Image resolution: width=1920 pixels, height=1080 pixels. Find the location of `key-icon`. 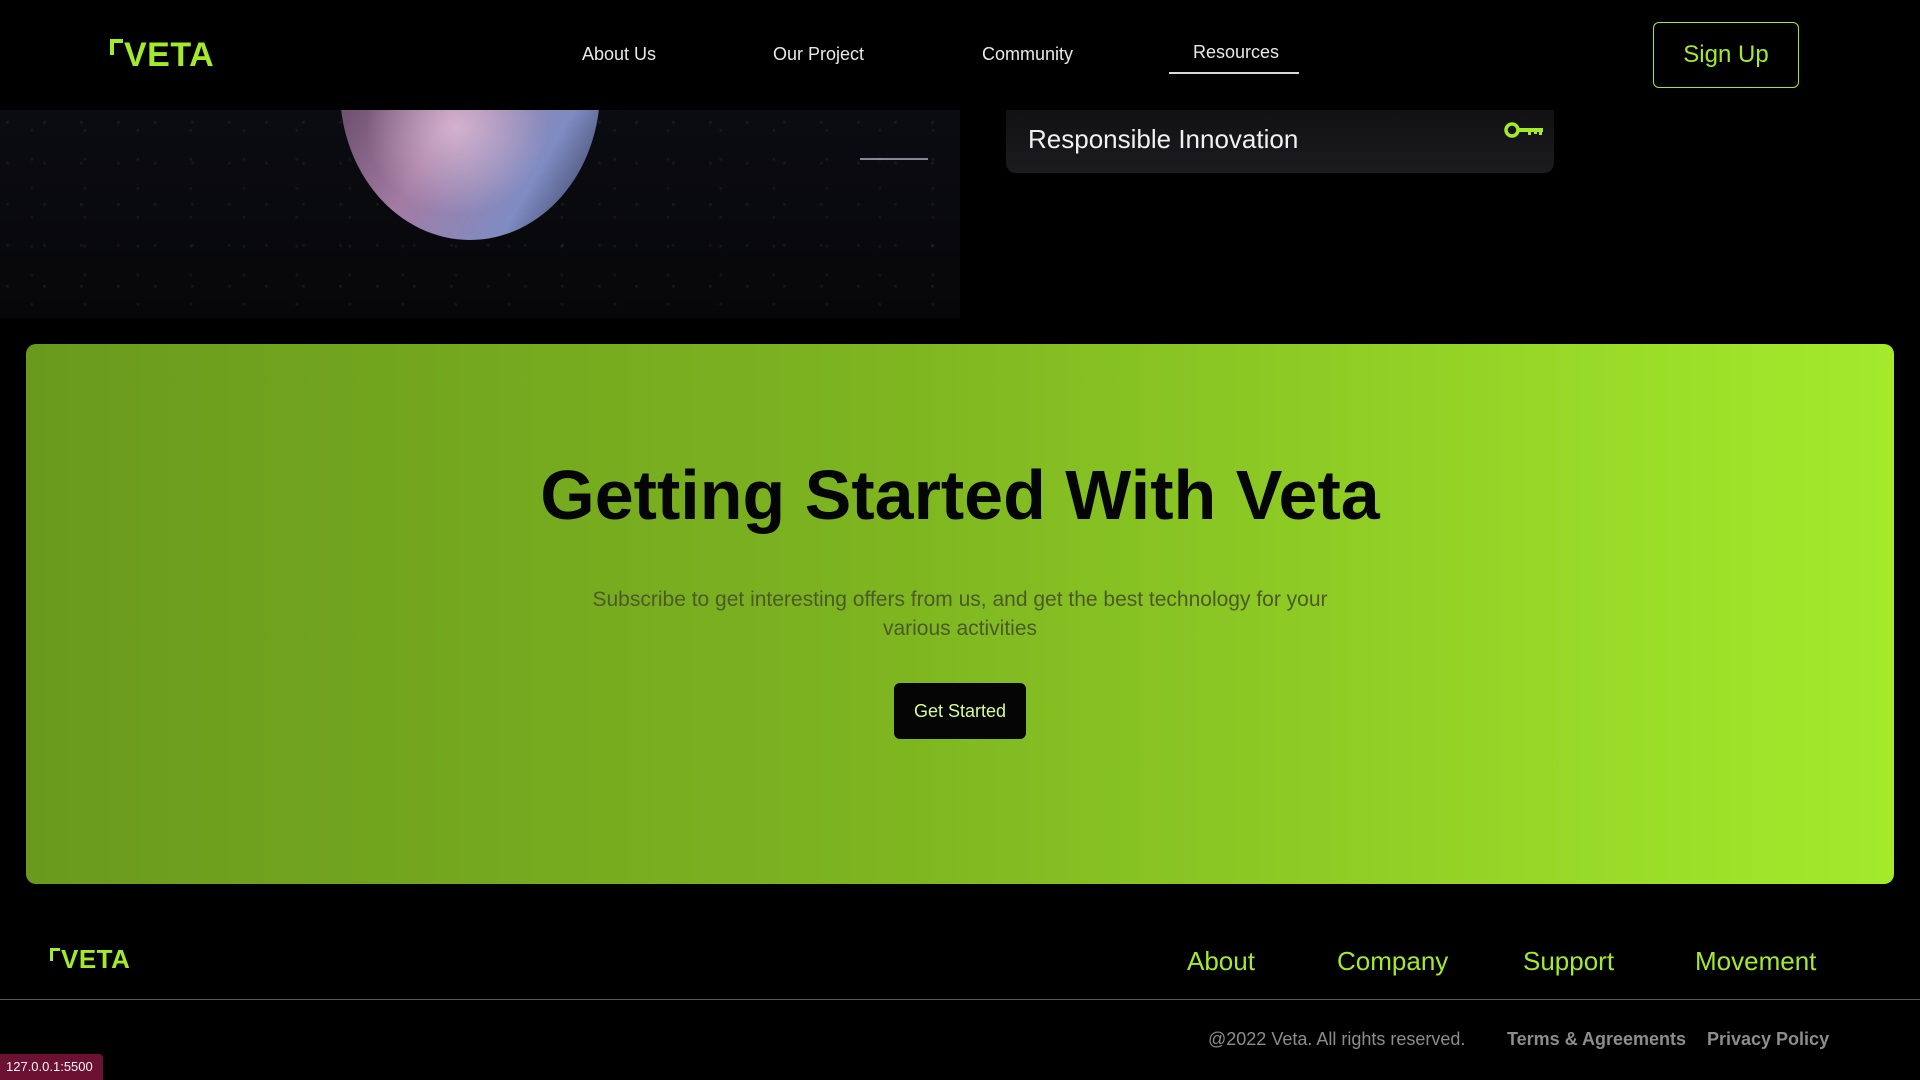

key-icon is located at coordinates (1523, 130).